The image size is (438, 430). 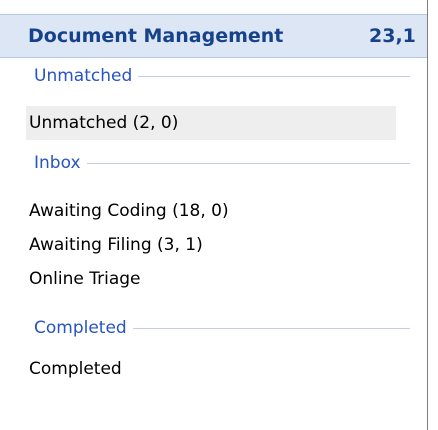 I want to click on panel-header: Document Management 23,1, so click(x=213, y=36).